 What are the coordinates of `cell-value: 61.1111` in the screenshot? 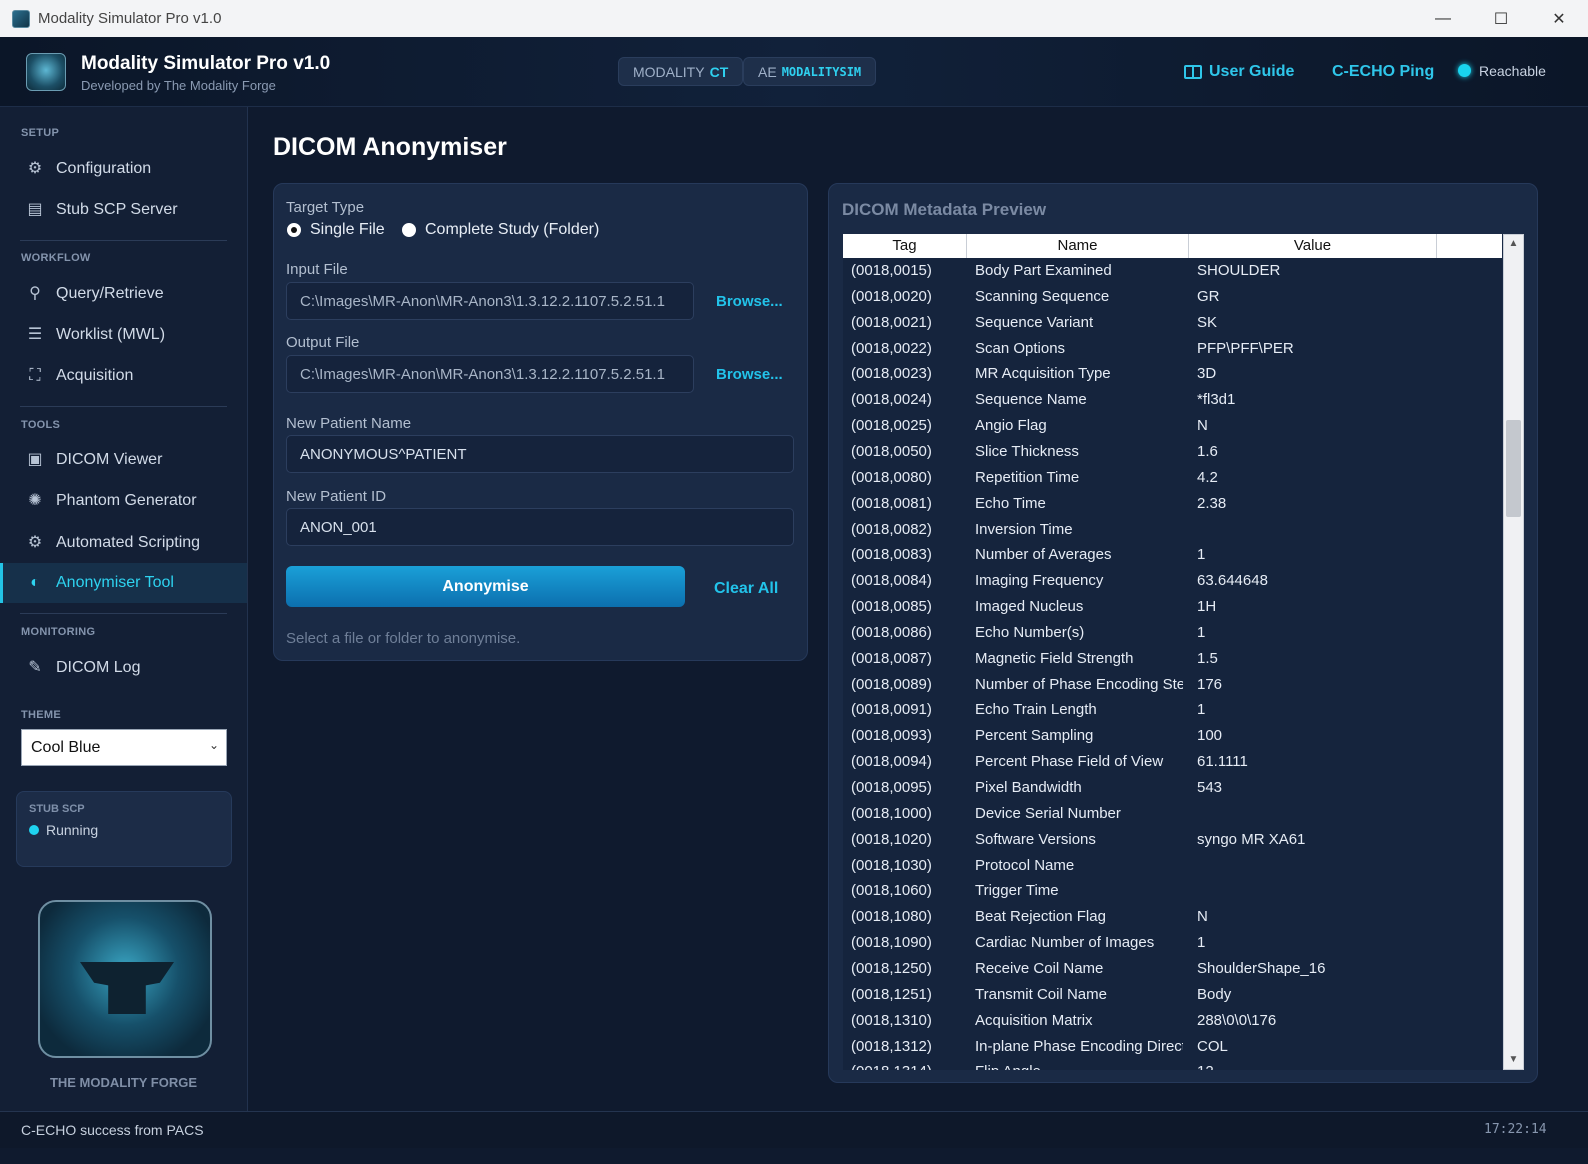 It's located at (1222, 762).